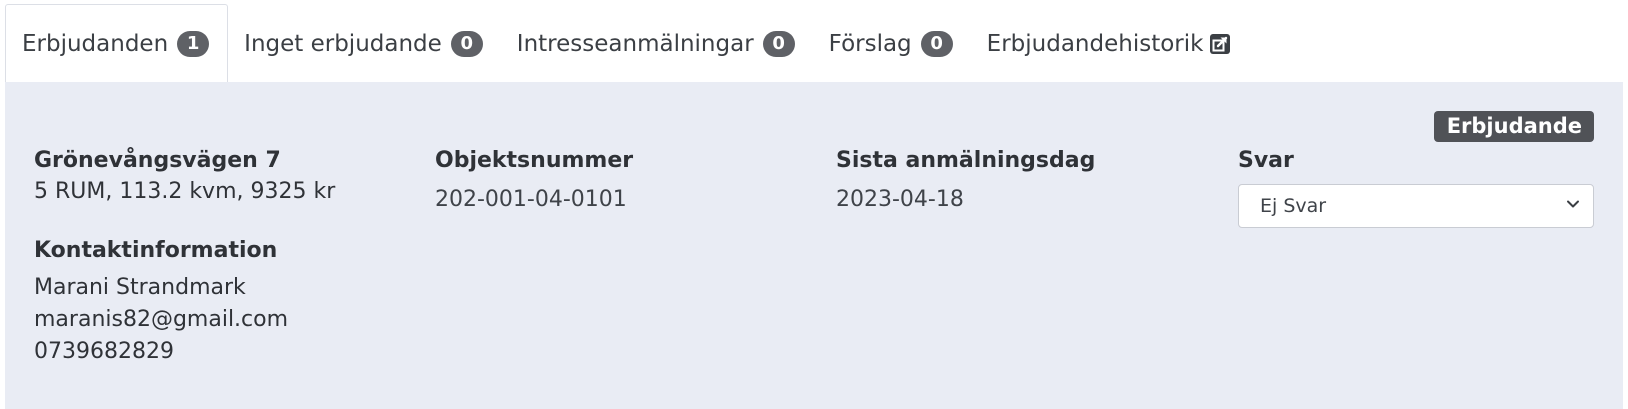 Image resolution: width=1628 pixels, height=409 pixels. What do you see at coordinates (157, 160) in the screenshot?
I see `property-address: Grönevångsvägen 7` at bounding box center [157, 160].